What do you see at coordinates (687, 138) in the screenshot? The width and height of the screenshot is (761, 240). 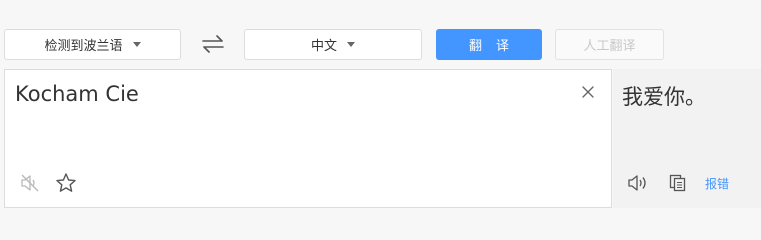 I see `target-output-panel: 我爱你。 报错` at bounding box center [687, 138].